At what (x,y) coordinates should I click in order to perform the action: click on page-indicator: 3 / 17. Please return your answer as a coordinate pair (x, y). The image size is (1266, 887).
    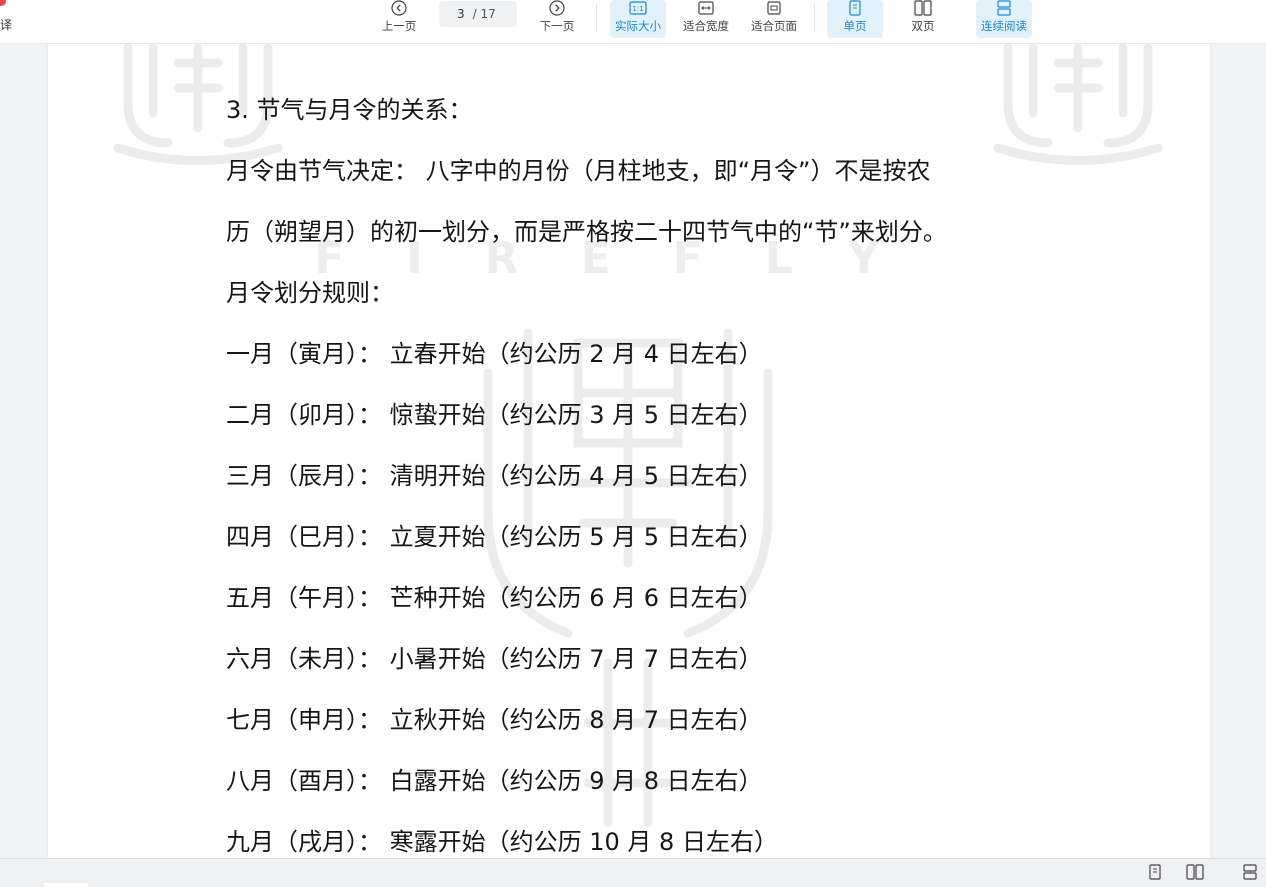
    Looking at the image, I should click on (478, 14).